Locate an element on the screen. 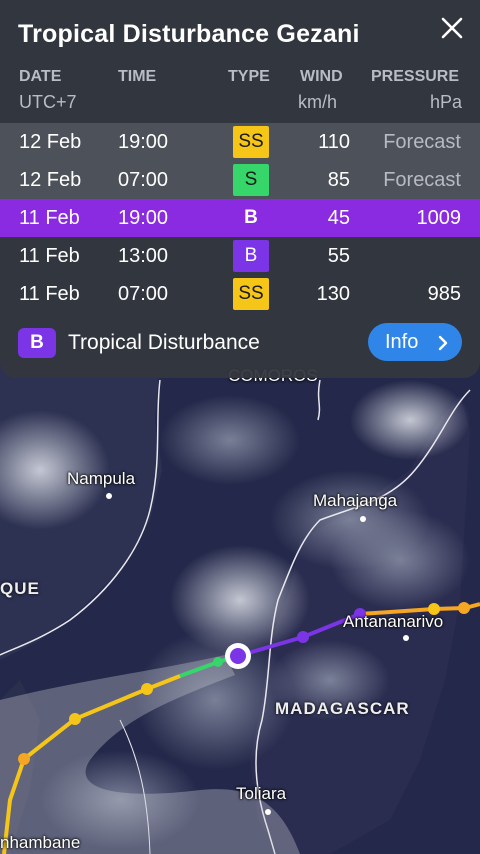  timezone-label: UTC+7 is located at coordinates (48, 102).